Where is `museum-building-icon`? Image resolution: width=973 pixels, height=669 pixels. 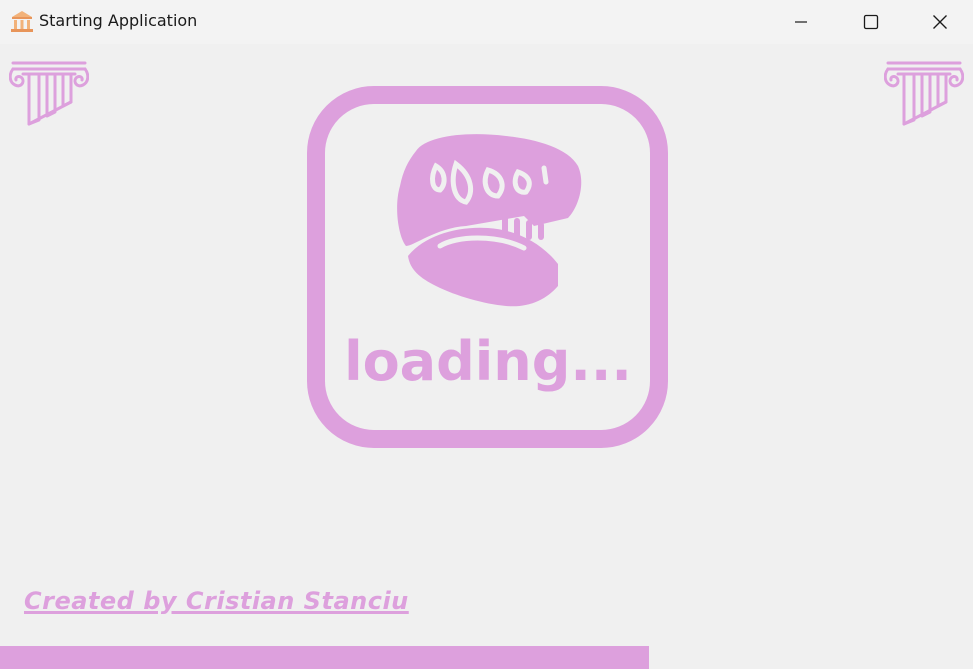 museum-building-icon is located at coordinates (22, 21).